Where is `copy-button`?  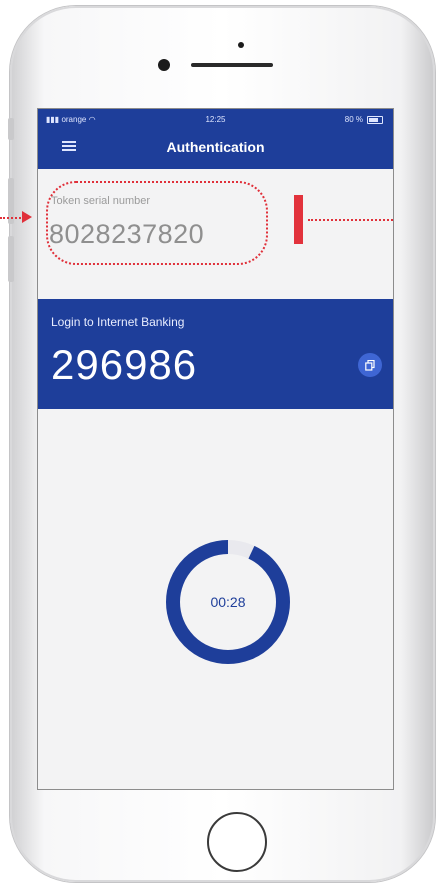
copy-button is located at coordinates (370, 365).